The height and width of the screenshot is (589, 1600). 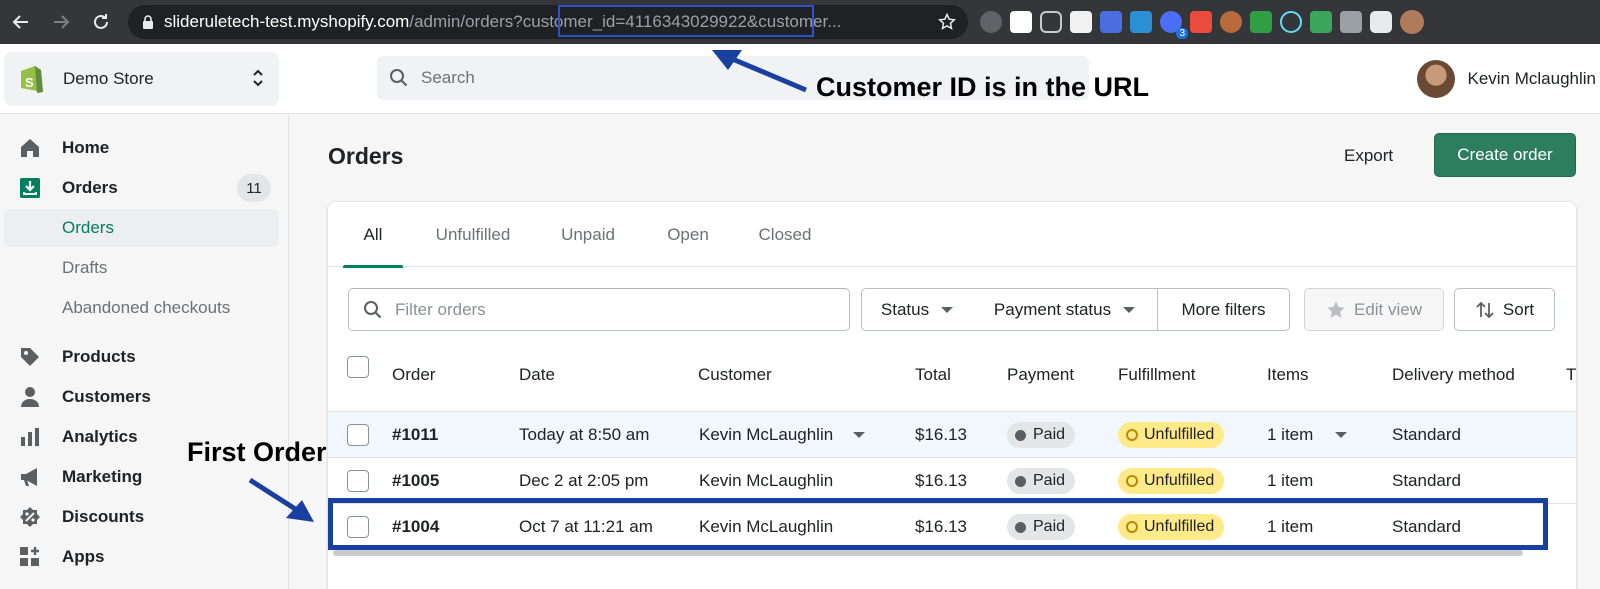 I want to click on order-customer: Kevin McLaughlin, so click(x=782, y=435).